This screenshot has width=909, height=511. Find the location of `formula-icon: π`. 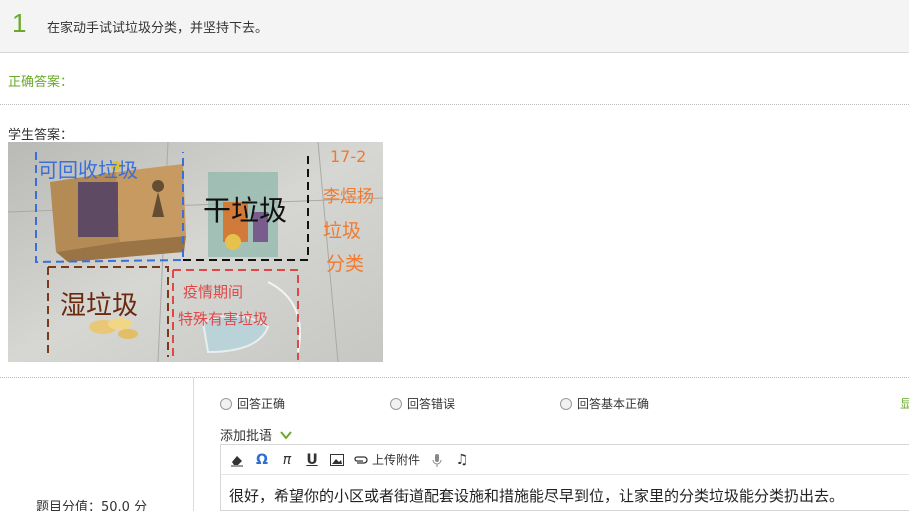

formula-icon: π is located at coordinates (287, 460).